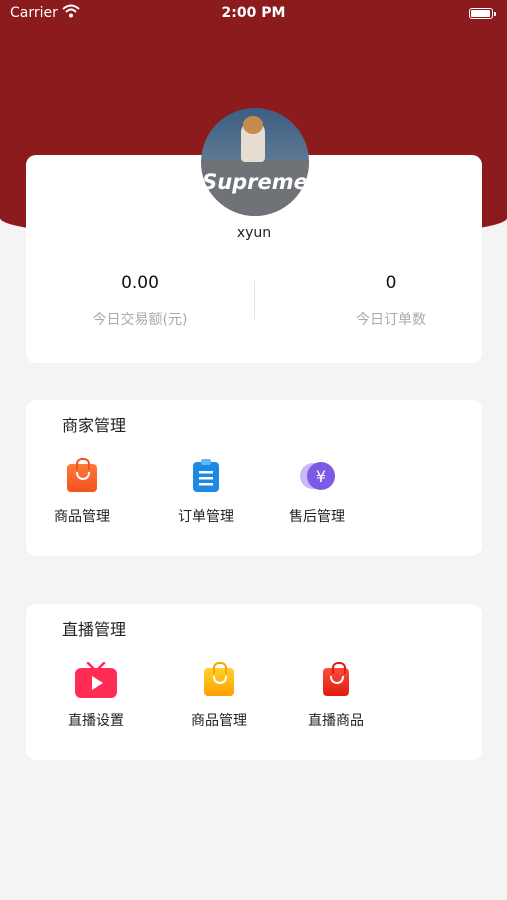 The height and width of the screenshot is (900, 507). I want to click on today-revenue-label: 今日交易额(元), so click(140, 320).